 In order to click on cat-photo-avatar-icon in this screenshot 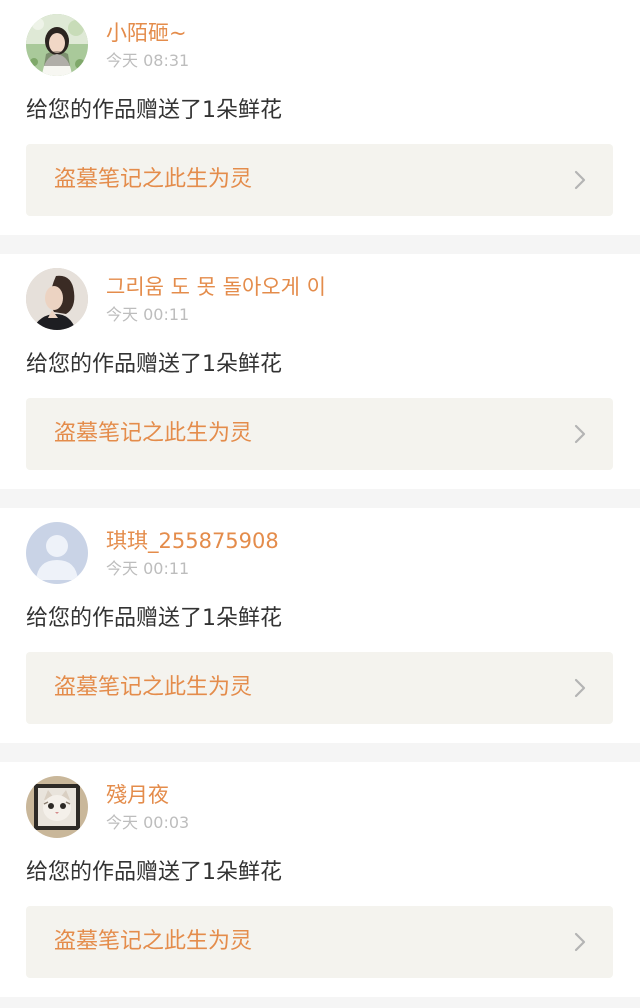, I will do `click(57, 807)`.